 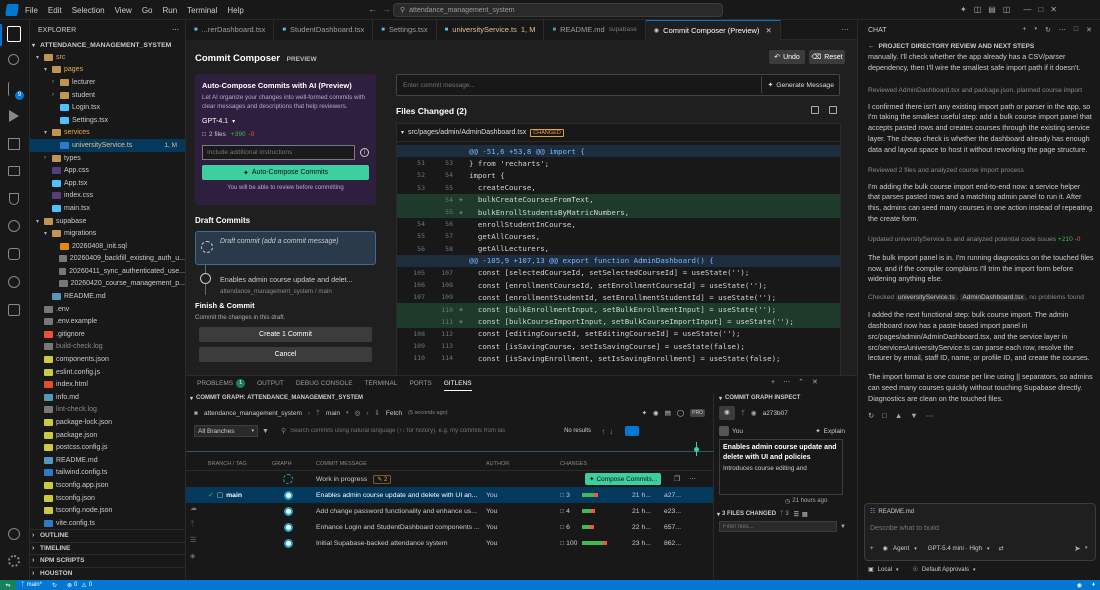 I want to click on repo-label: attendance_management_system, so click(x=253, y=413).